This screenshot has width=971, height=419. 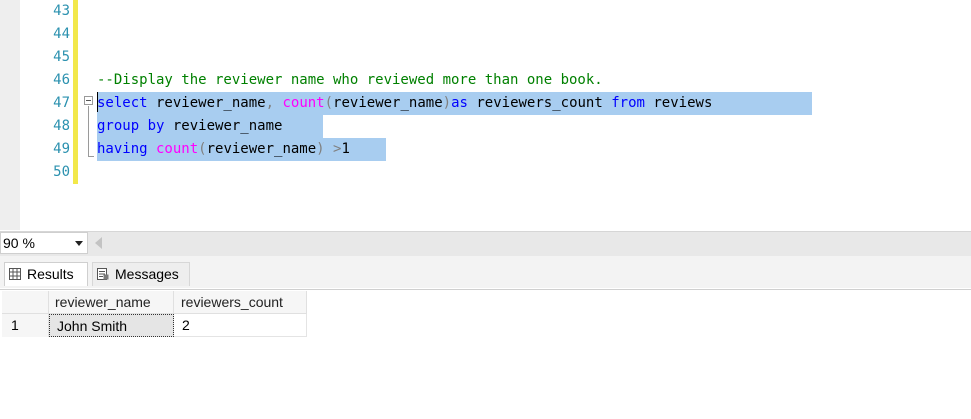 I want to click on table-cell: 2, so click(x=240, y=325).